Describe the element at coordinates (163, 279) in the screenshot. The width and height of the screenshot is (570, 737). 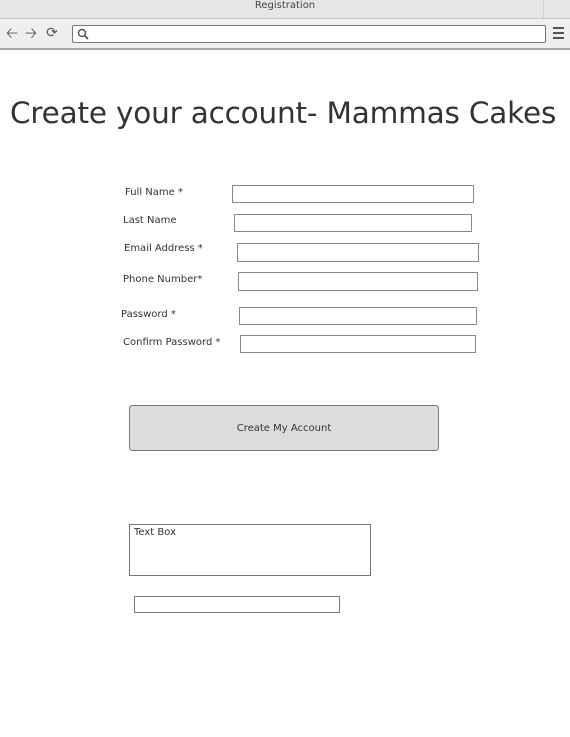
I see `phone-label: Phone Number*` at that location.